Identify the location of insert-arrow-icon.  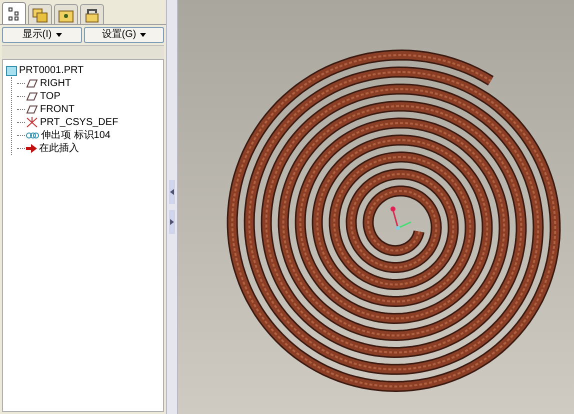
(31, 148).